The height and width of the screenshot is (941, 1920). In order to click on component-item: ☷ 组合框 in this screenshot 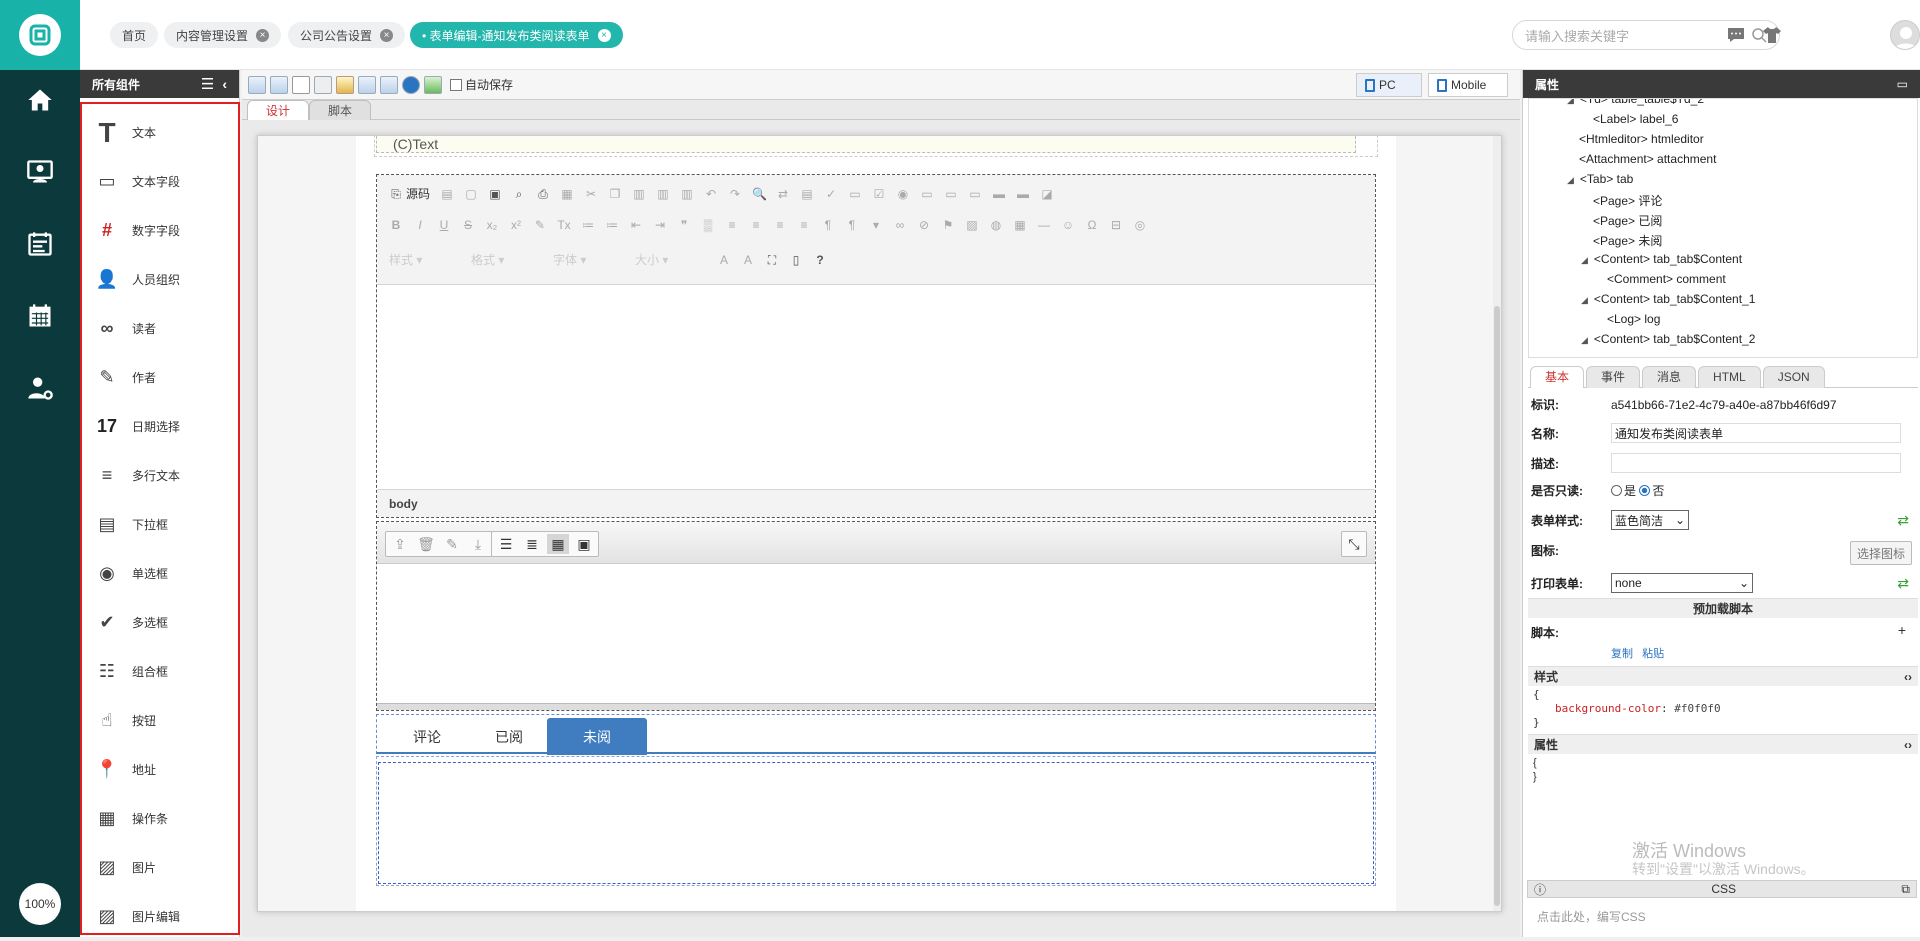, I will do `click(160, 671)`.